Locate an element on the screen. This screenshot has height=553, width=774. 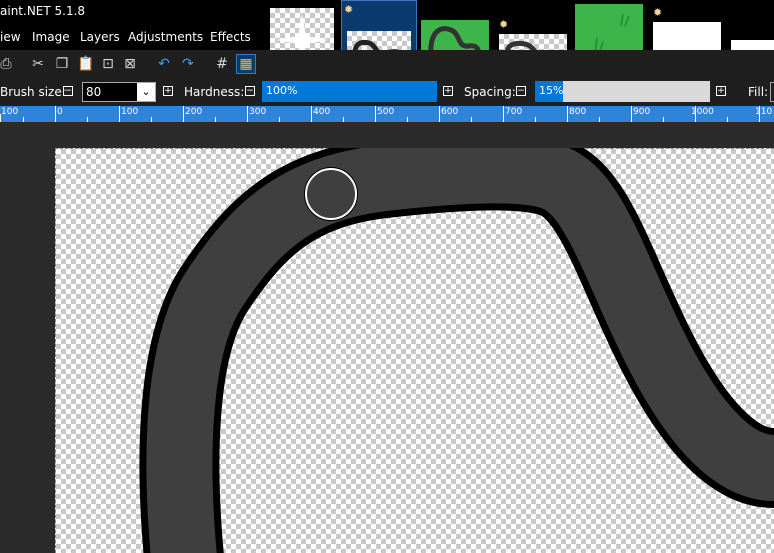
ruler-label: 200 is located at coordinates (194, 112).